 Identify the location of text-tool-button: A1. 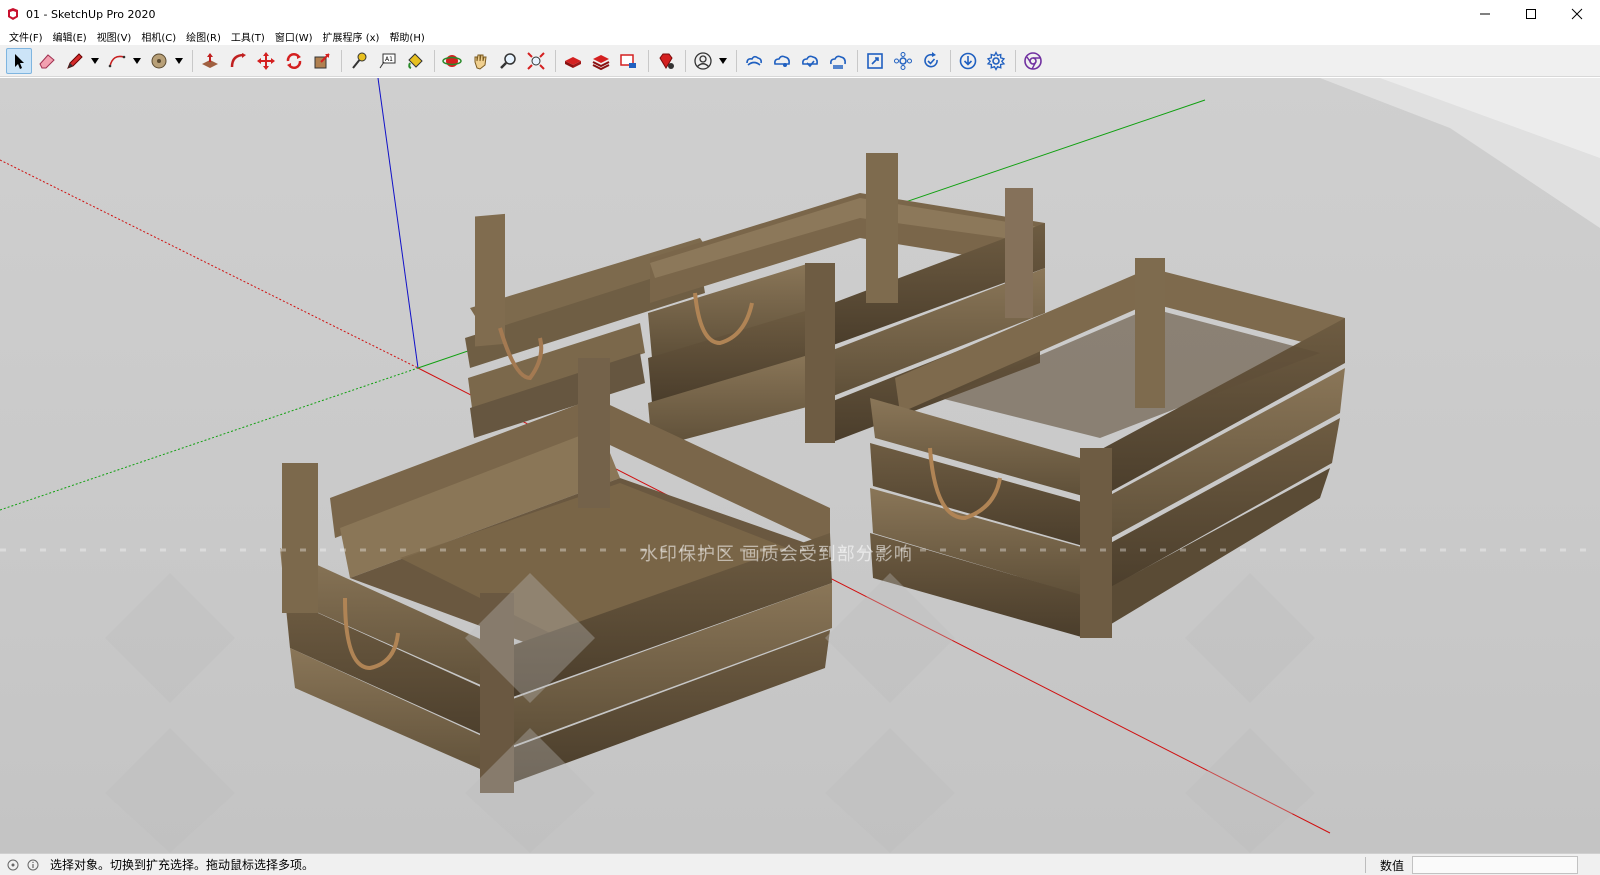
(387, 61).